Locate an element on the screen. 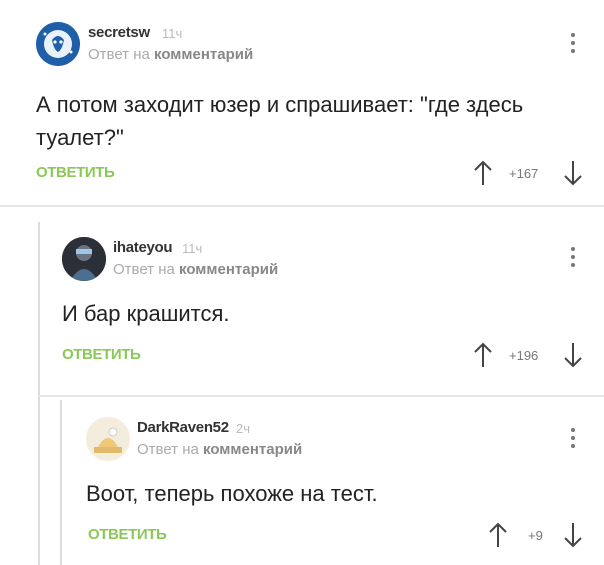 This screenshot has height=565, width=604. rating-count: +9 is located at coordinates (535, 535).